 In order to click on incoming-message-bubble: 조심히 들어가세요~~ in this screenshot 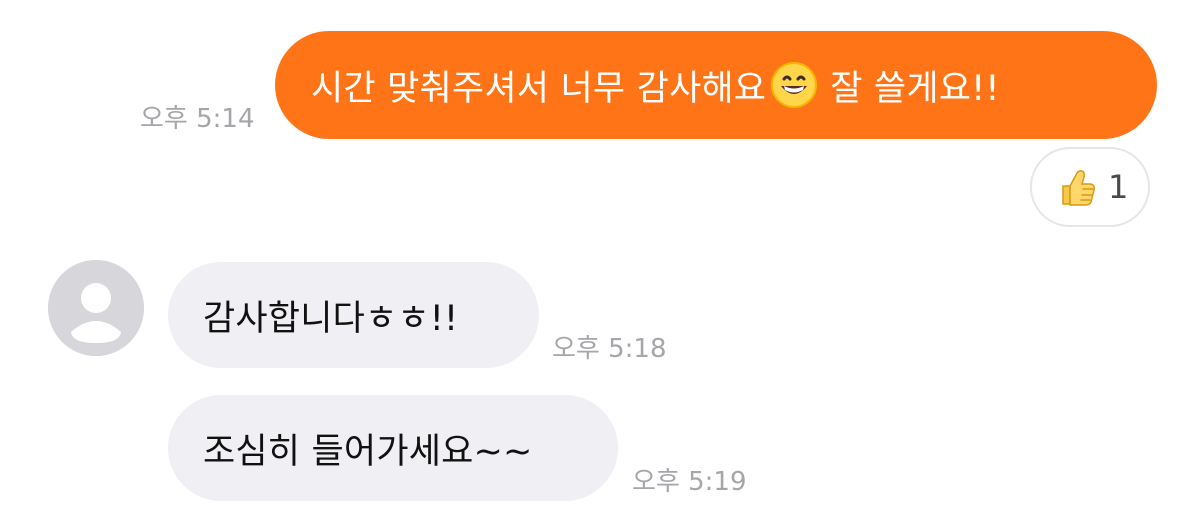, I will do `click(393, 448)`.